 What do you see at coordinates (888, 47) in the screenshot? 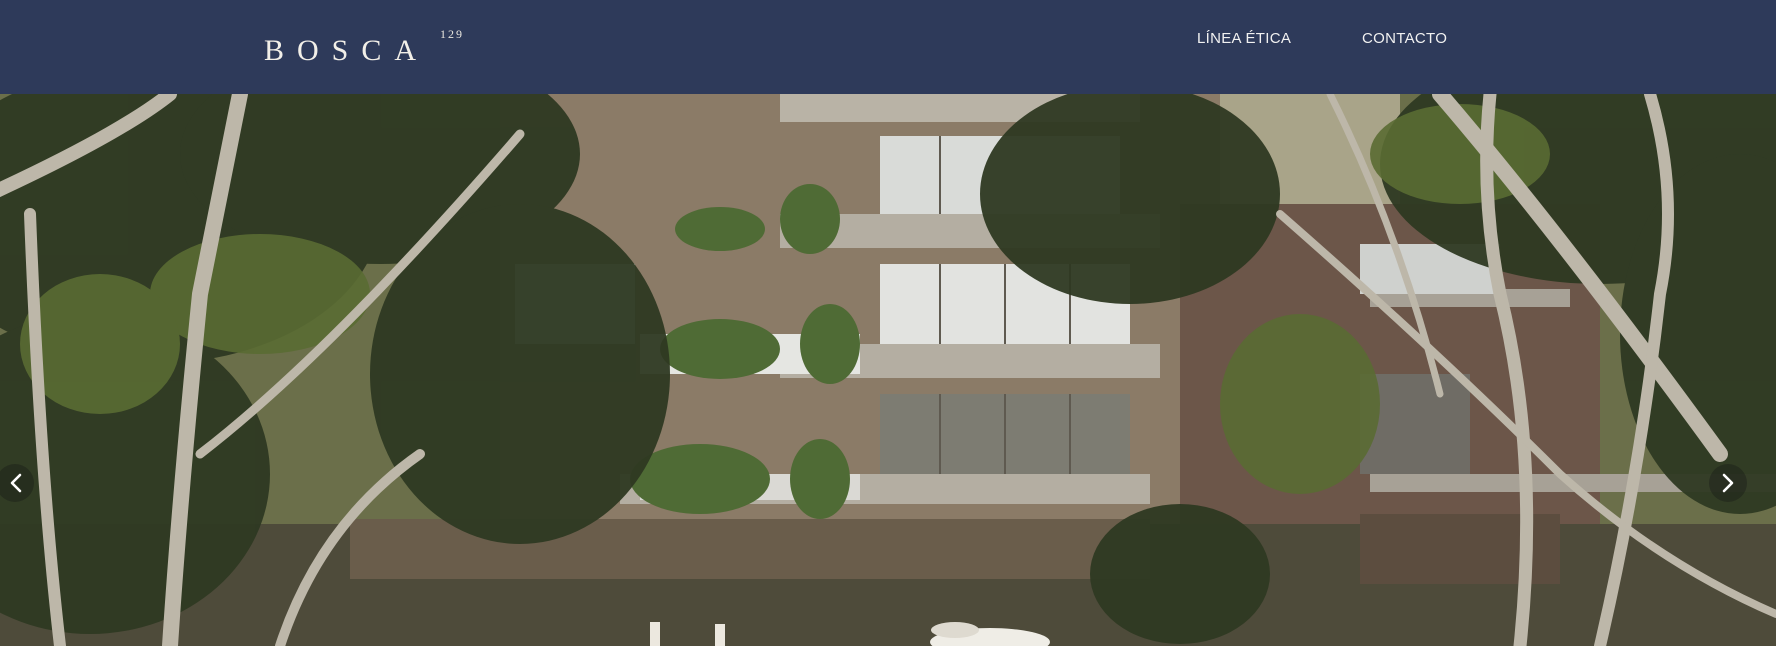
I see `site-header: BOSCA 129 LÍNEA ÉTICA CONTACTO` at bounding box center [888, 47].